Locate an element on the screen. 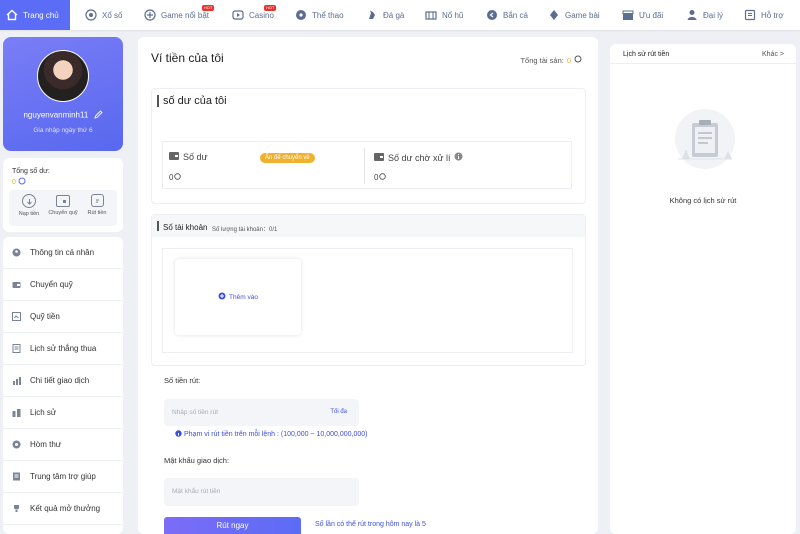 The height and width of the screenshot is (534, 800). nav-promotion: Ưu đãi is located at coordinates (642, 15).